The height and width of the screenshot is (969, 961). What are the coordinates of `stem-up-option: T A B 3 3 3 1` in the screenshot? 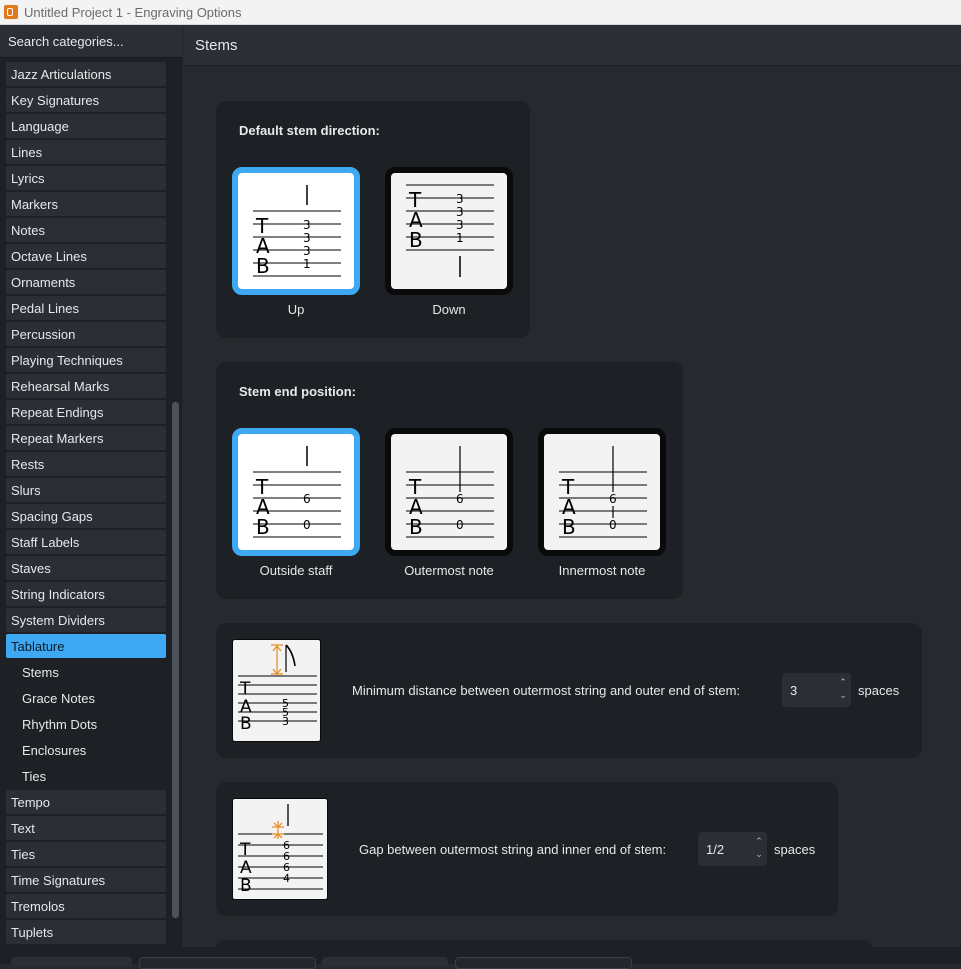 It's located at (296, 231).